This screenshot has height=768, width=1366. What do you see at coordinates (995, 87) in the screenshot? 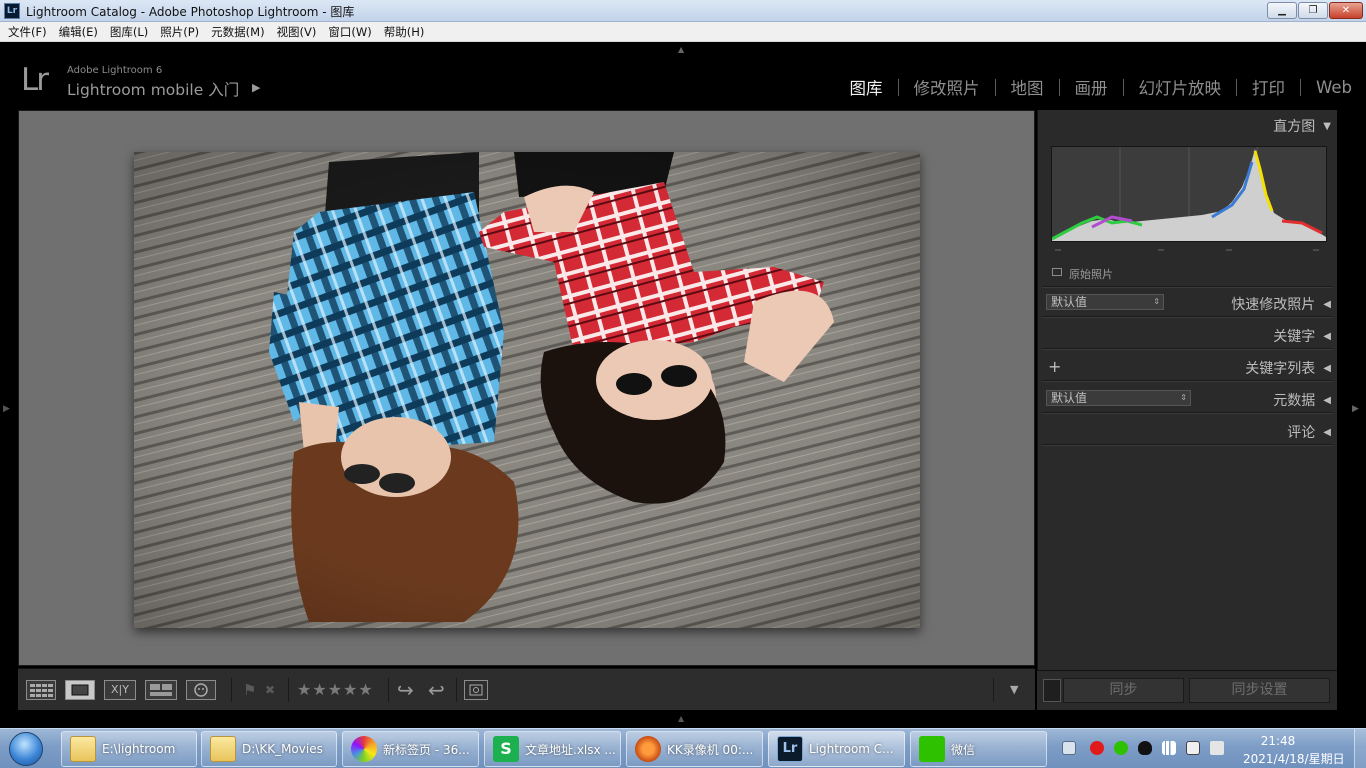
I see `module-separator` at bounding box center [995, 87].